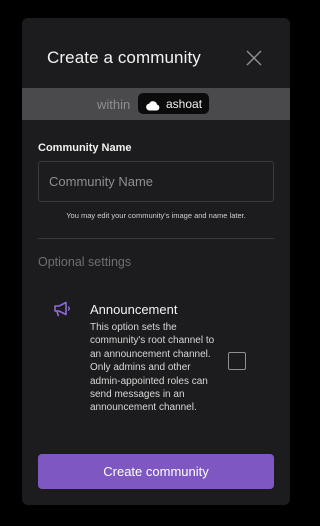 The image size is (320, 526). Describe the element at coordinates (62, 309) in the screenshot. I see `megaphone-icon` at that location.